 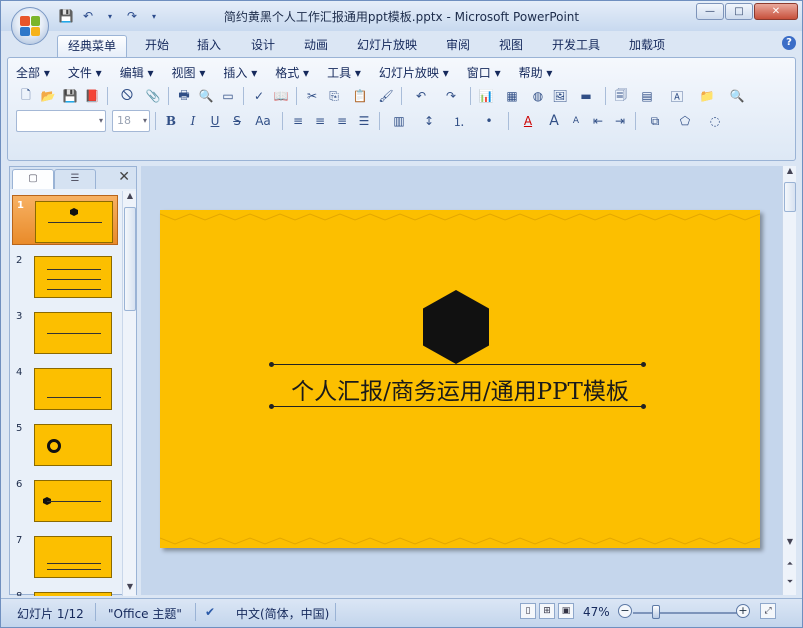 What do you see at coordinates (554, 121) in the screenshot?
I see `grow-font-button: A` at bounding box center [554, 121].